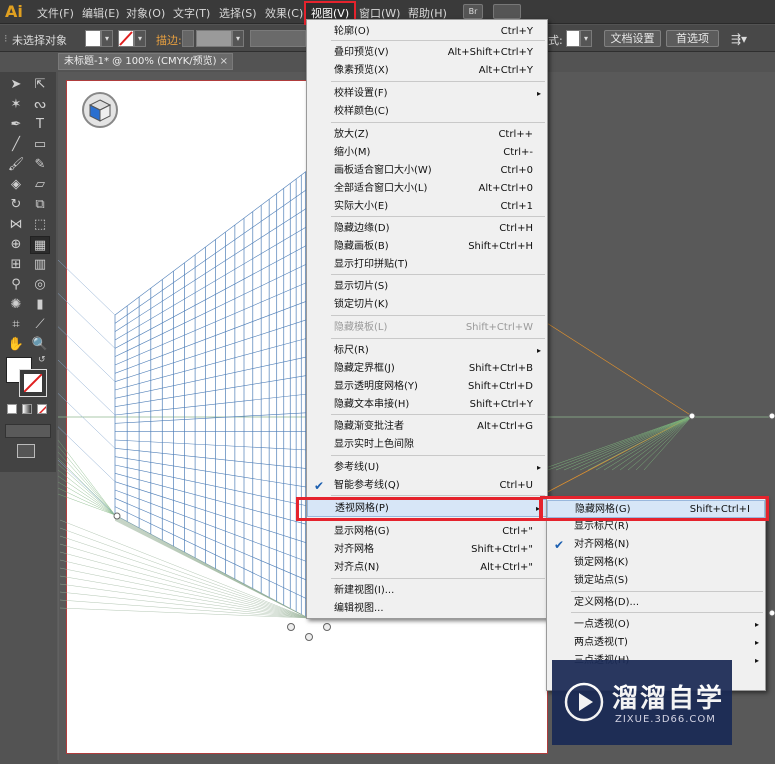  What do you see at coordinates (427, 532) in the screenshot?
I see `view-menu-item: 显示网格(G) Ctrl+"` at bounding box center [427, 532].